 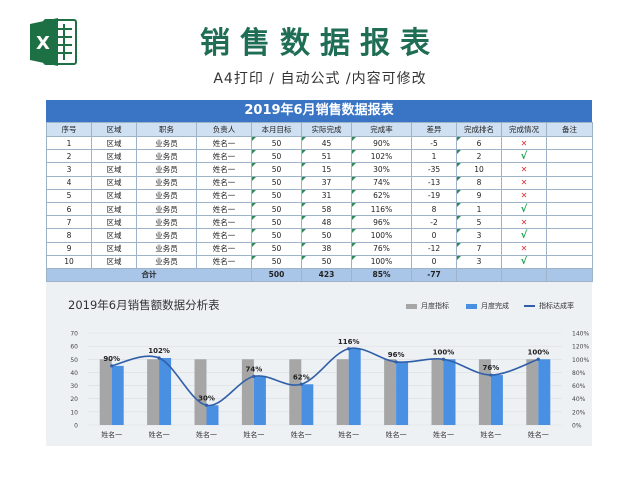 I want to click on table-cell: 96%, so click(x=381, y=222).